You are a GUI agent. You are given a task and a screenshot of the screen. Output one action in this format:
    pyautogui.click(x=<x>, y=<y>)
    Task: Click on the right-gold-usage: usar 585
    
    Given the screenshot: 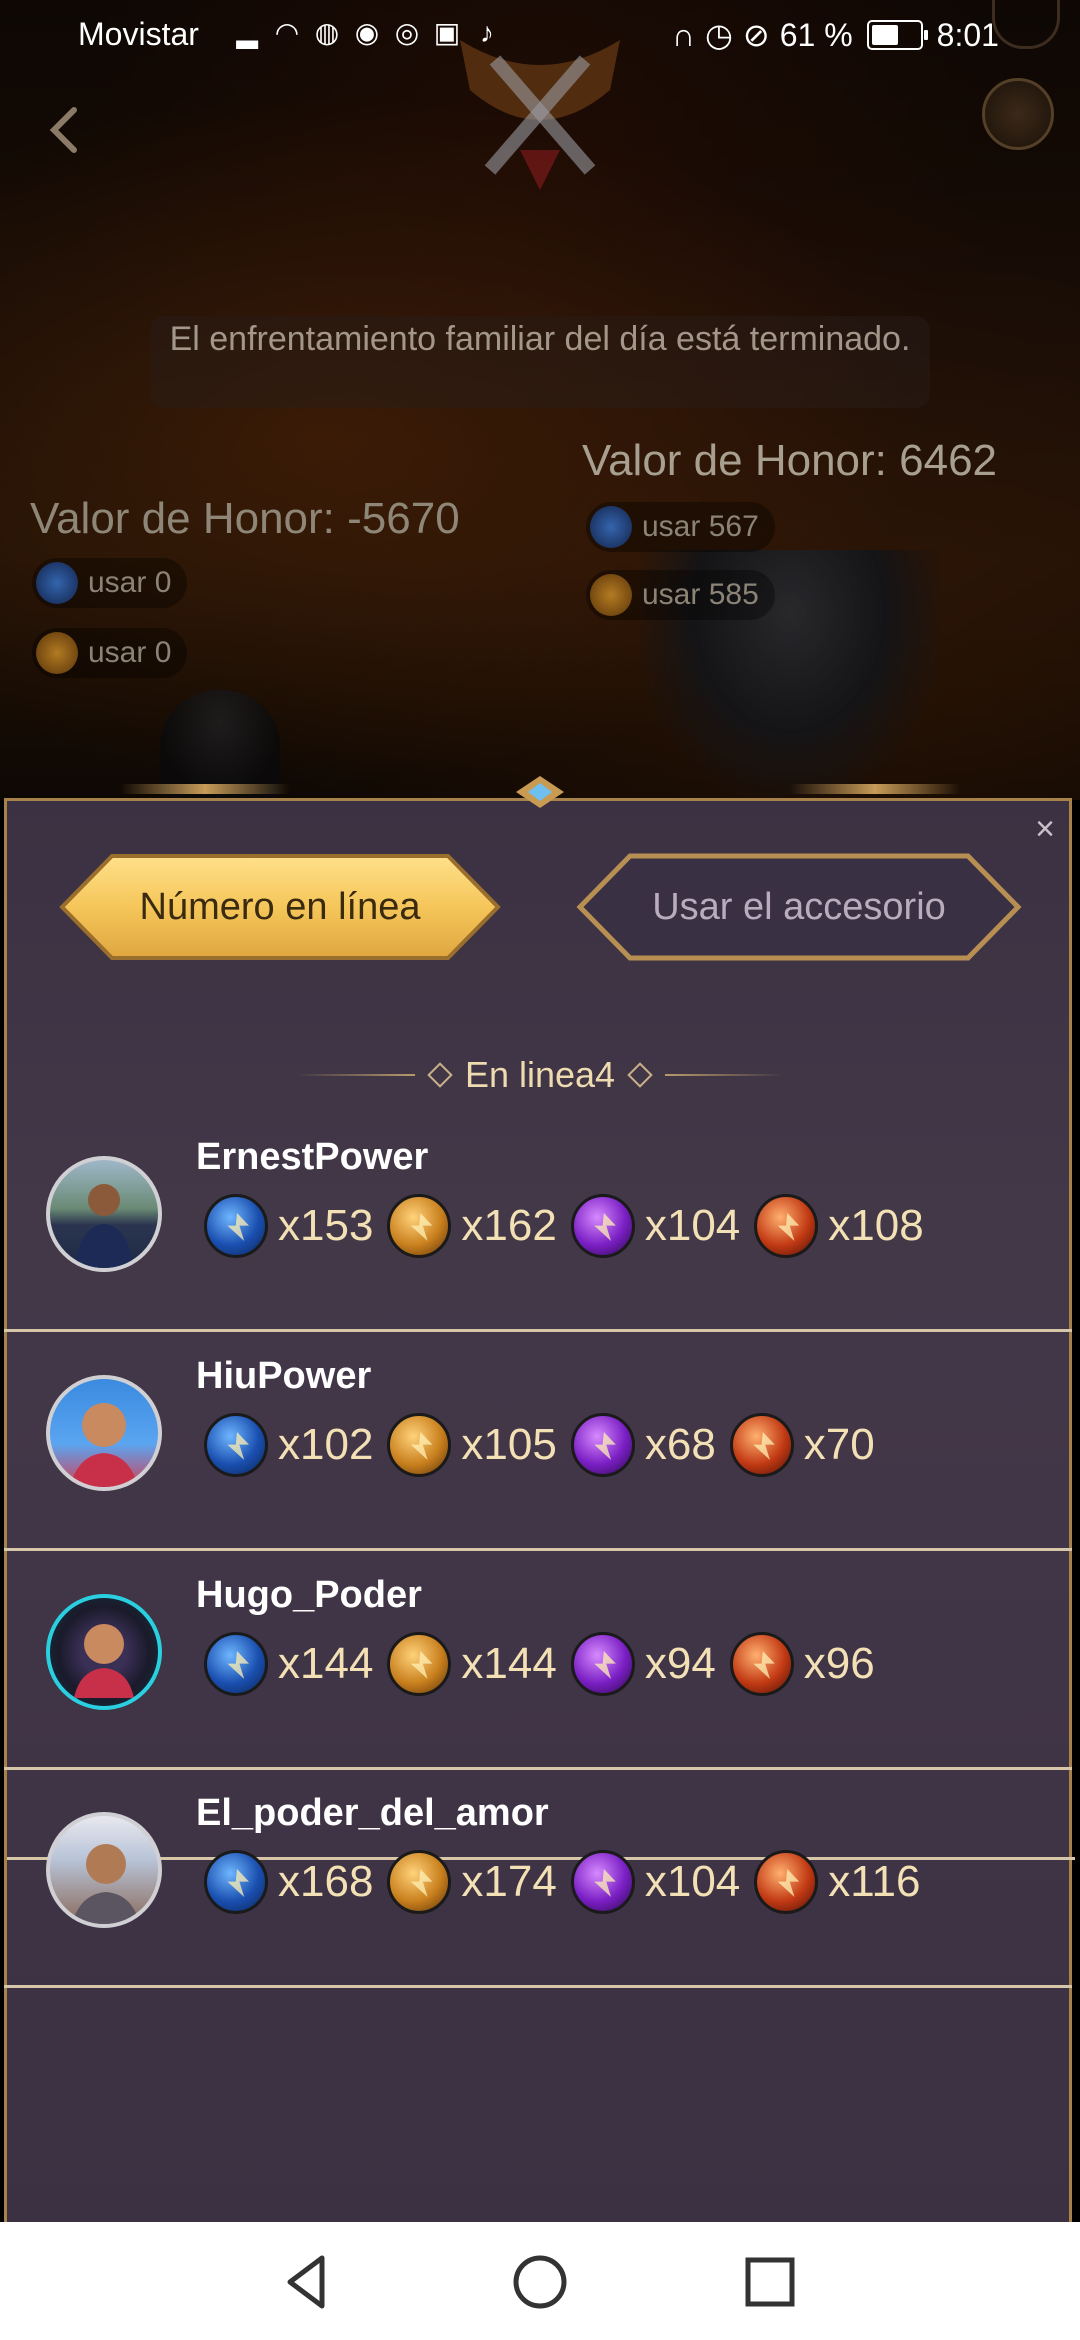 What is the action you would take?
    pyautogui.click(x=680, y=595)
    